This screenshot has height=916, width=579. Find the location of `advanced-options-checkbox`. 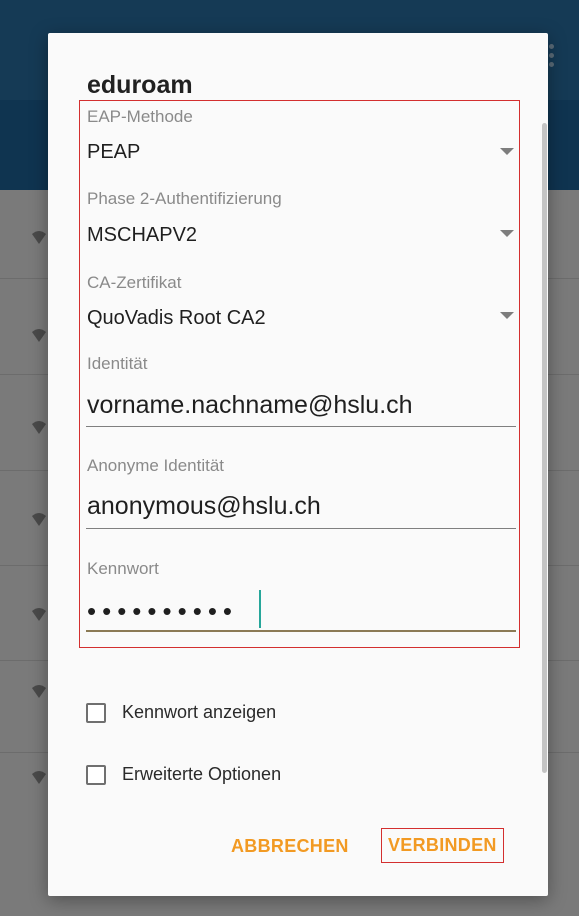

advanced-options-checkbox is located at coordinates (96, 774).